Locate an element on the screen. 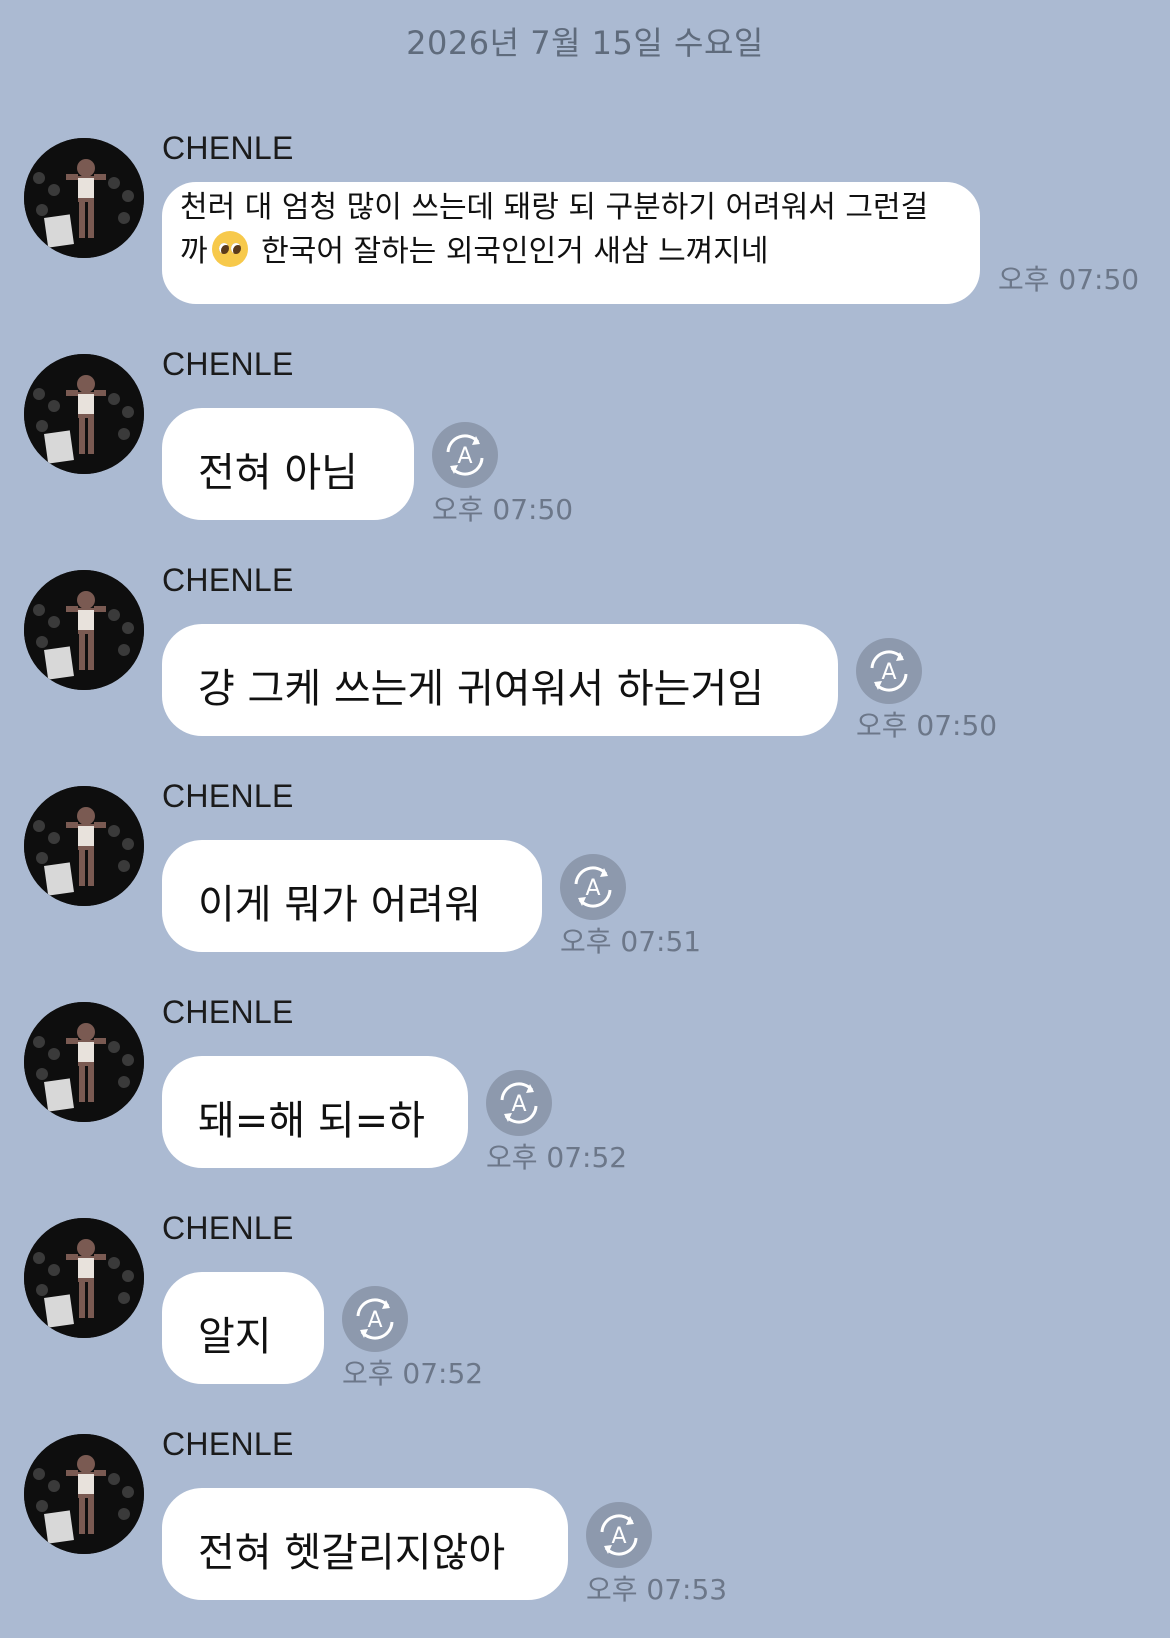  message-text: 천러 대 엄청 많이 쓰는데 돼랑 되 구분하기 어려워서 그런걸 is located at coordinates (554, 207).